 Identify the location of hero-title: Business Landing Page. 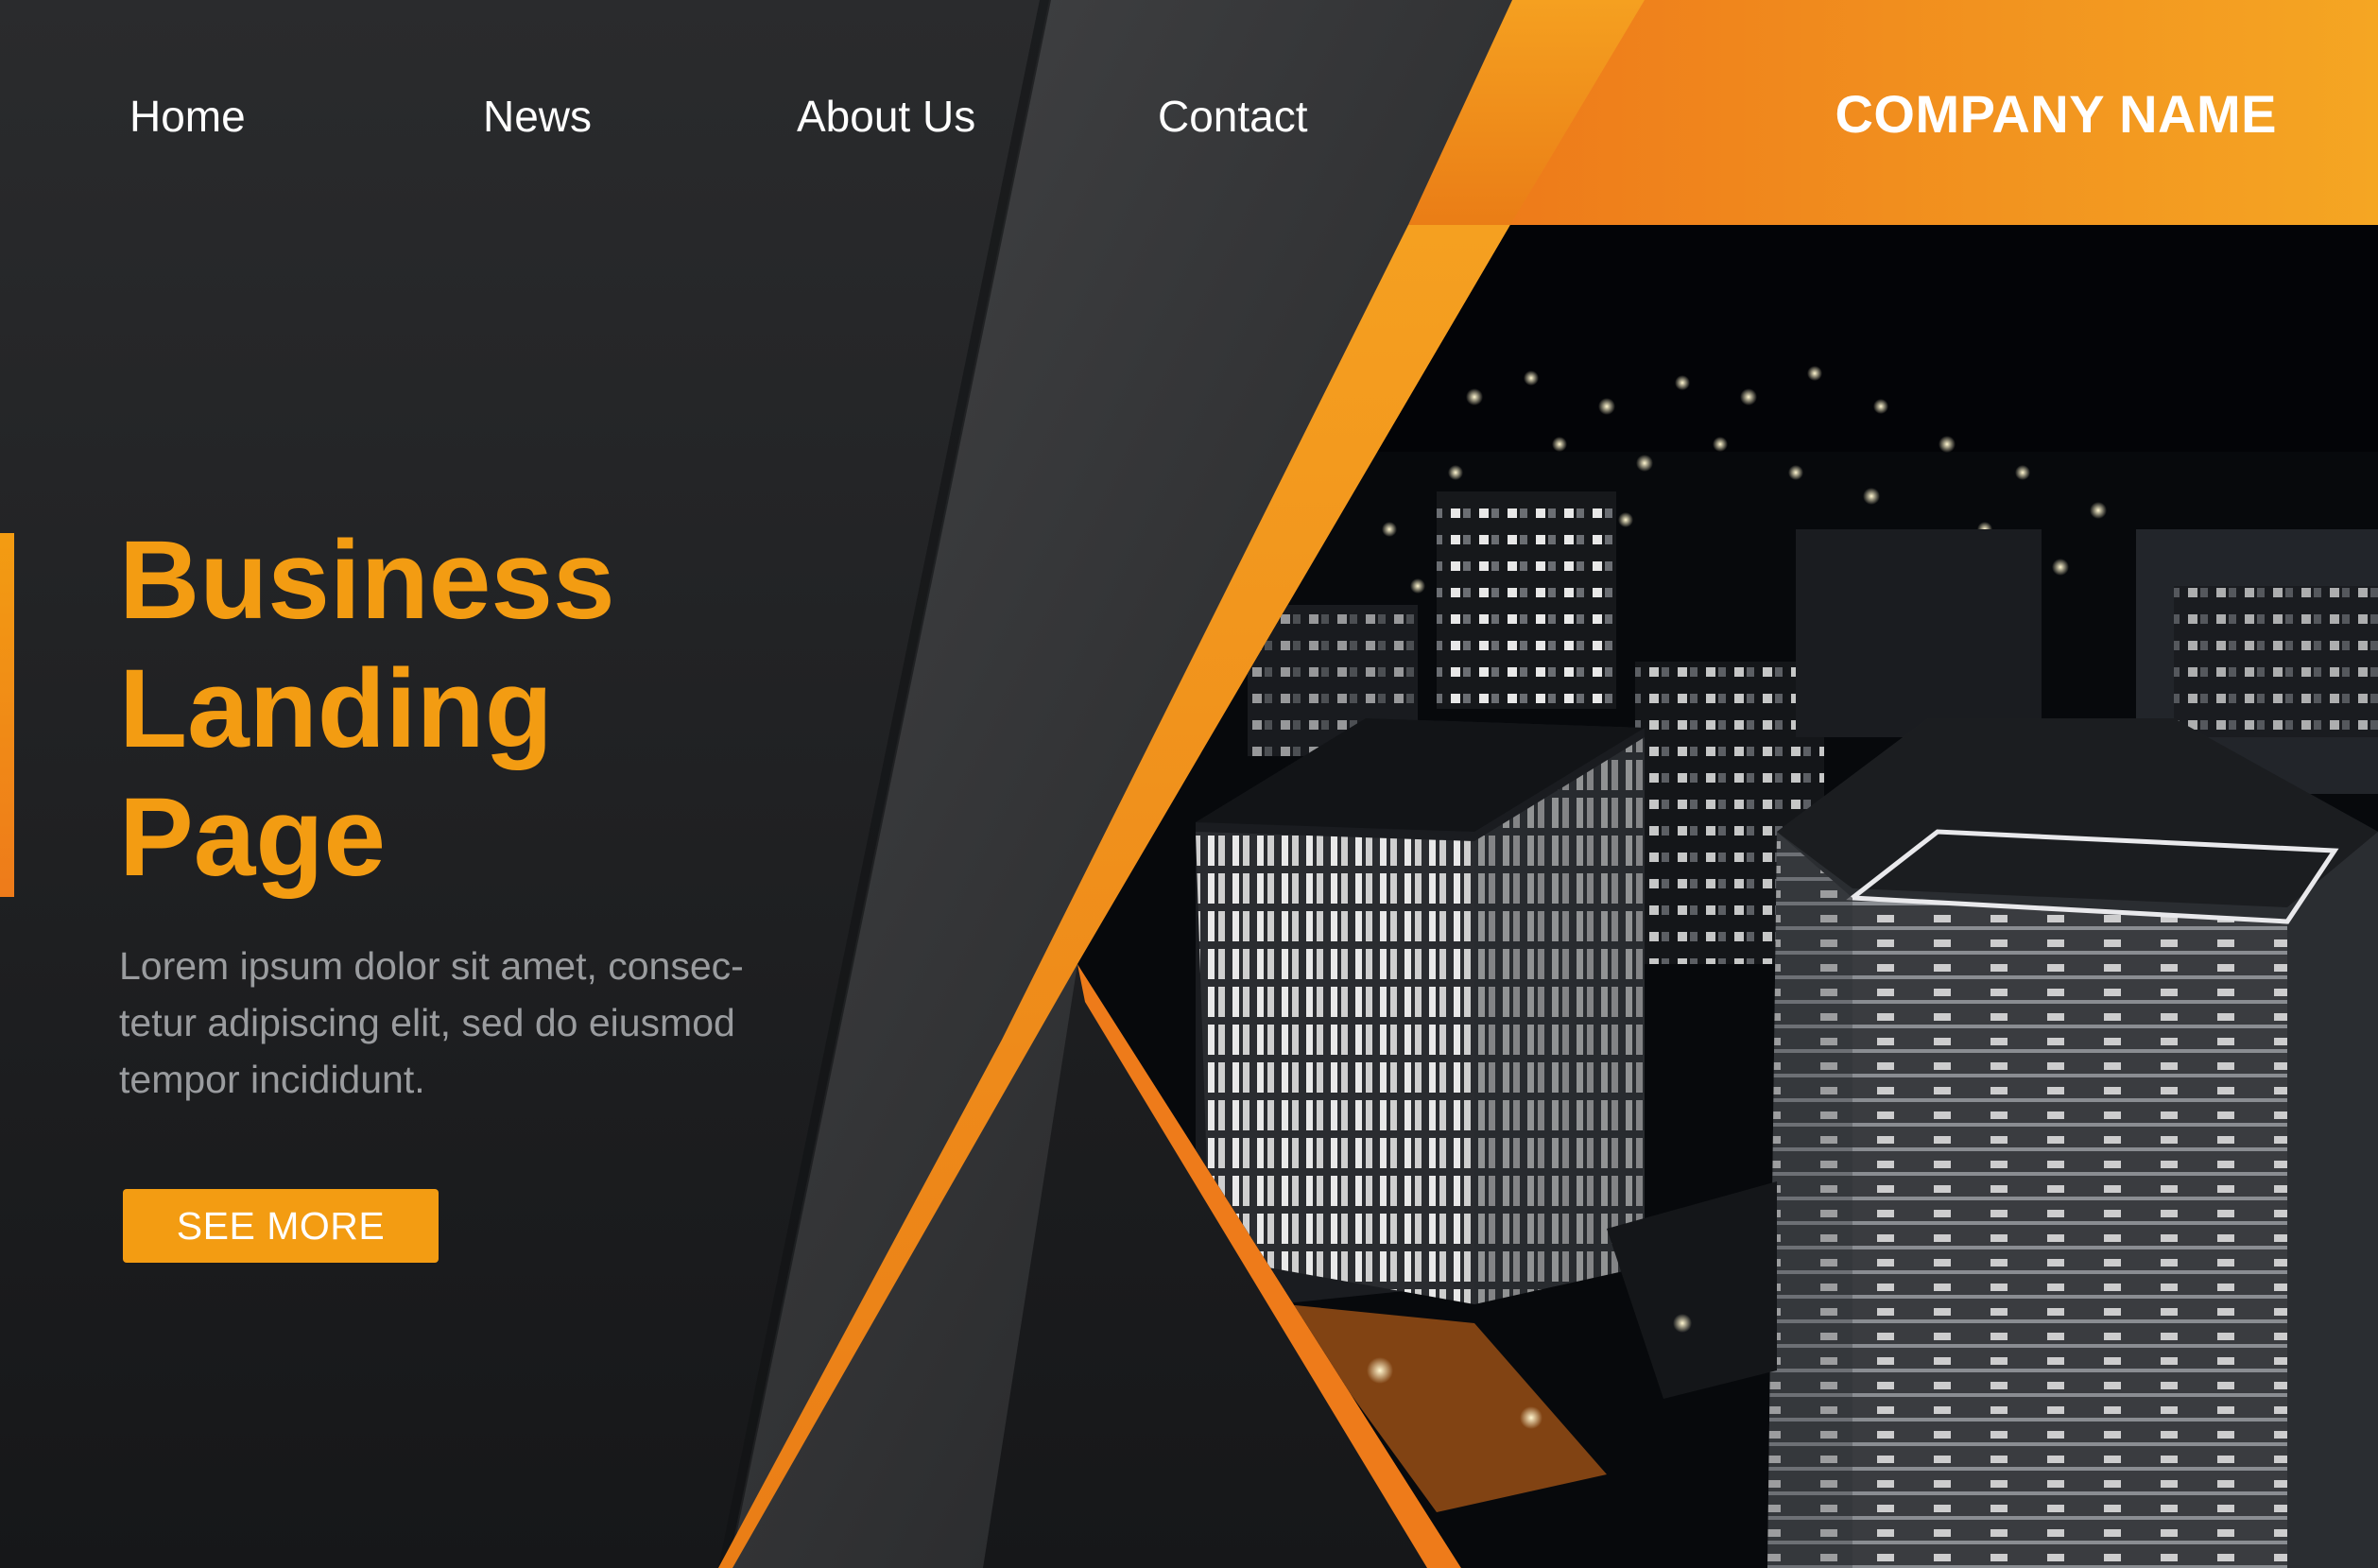
(367, 709).